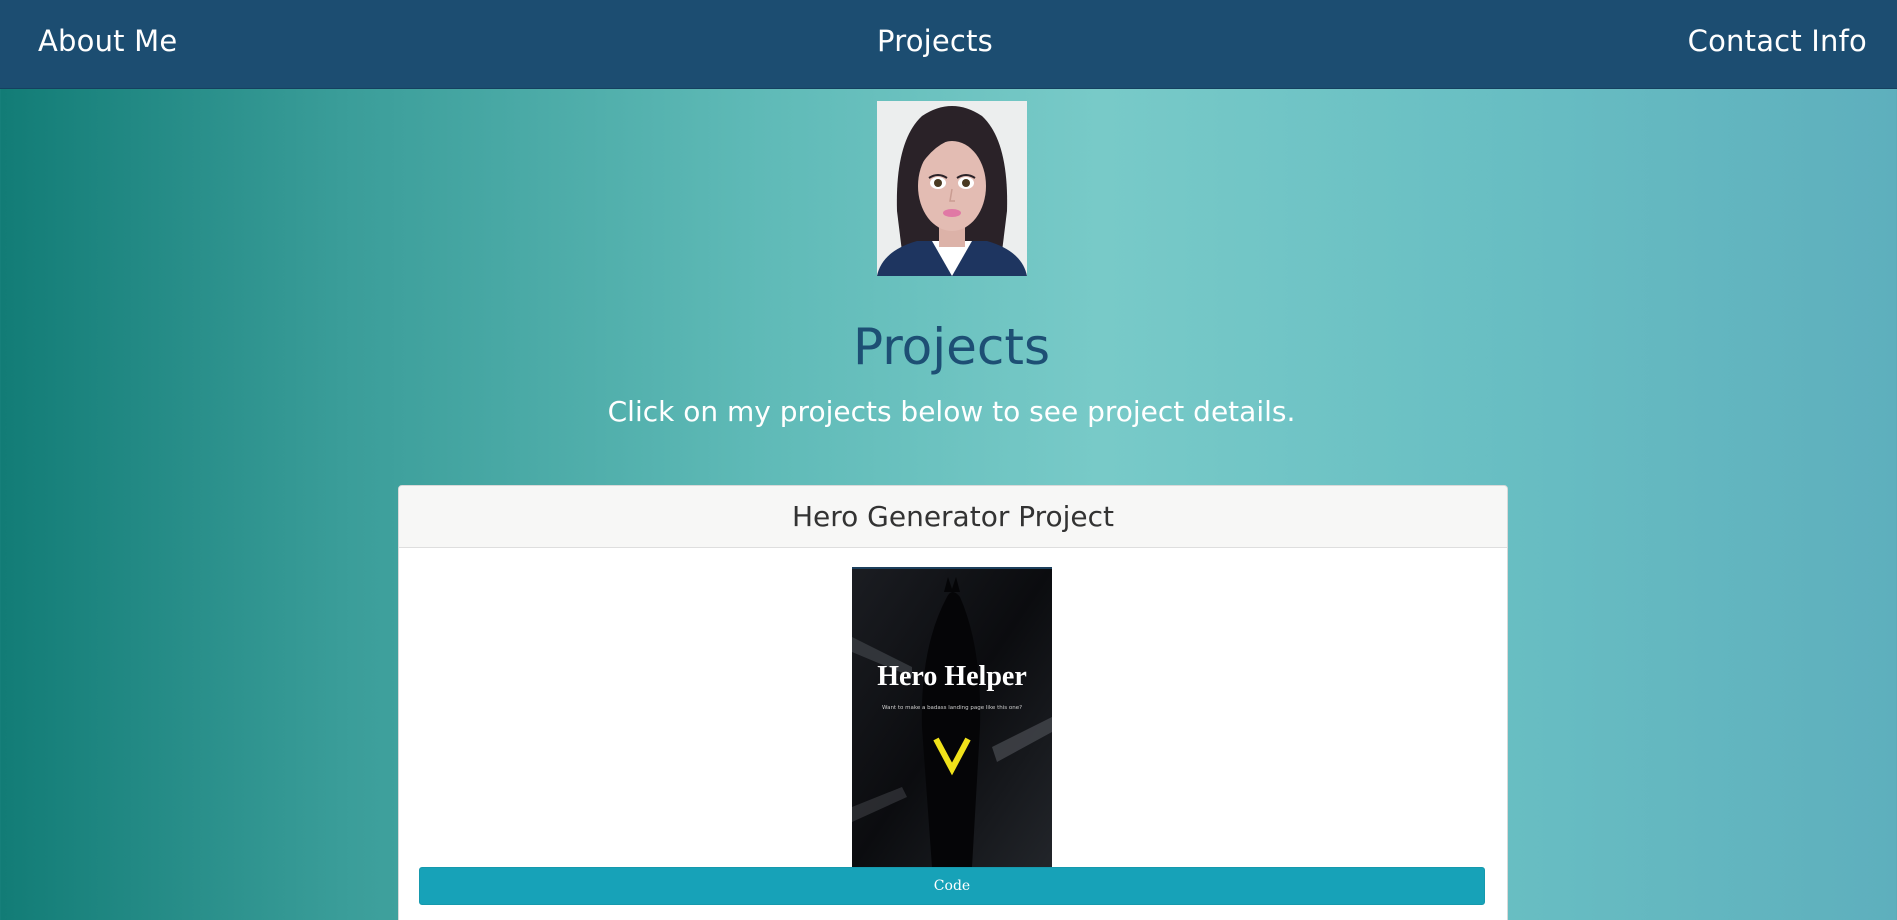 The image size is (1897, 920). I want to click on project-card-title: Hero Generator Project, so click(953, 517).